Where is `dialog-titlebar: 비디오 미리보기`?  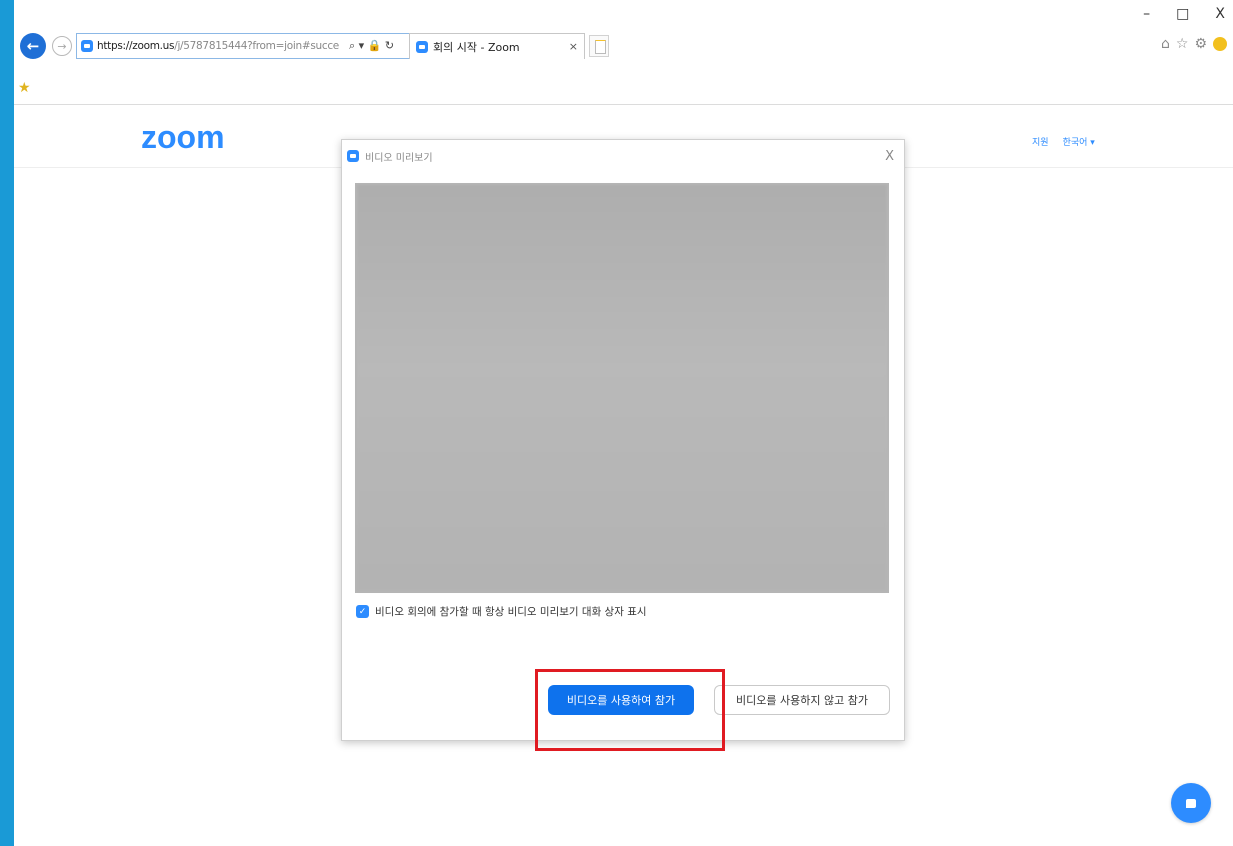
dialog-titlebar: 비디오 미리보기 is located at coordinates (623, 156).